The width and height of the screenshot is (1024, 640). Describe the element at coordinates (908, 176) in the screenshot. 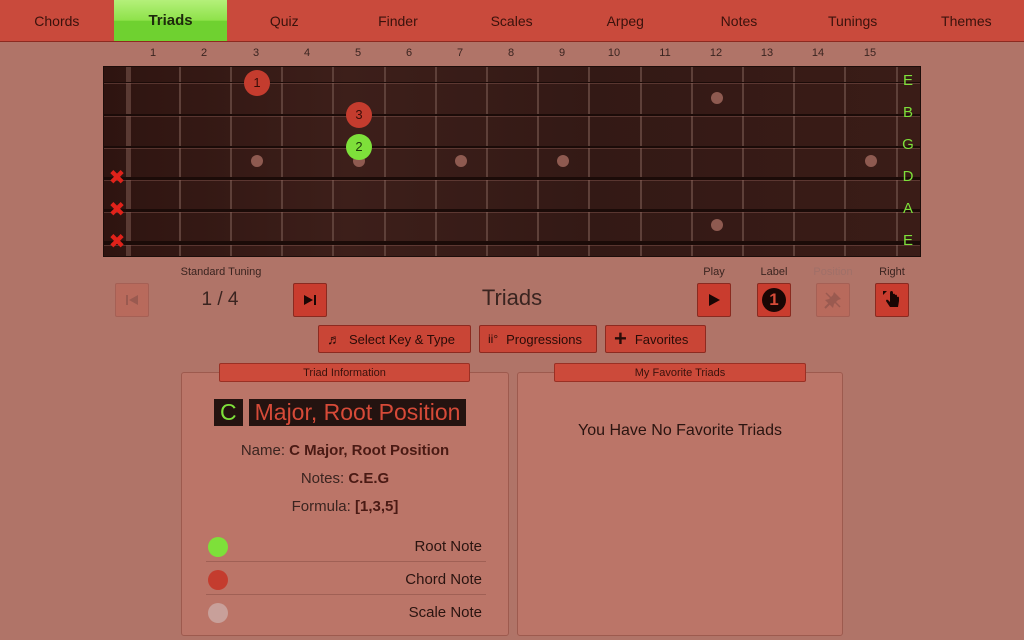

I see `string-name-d: D` at that location.